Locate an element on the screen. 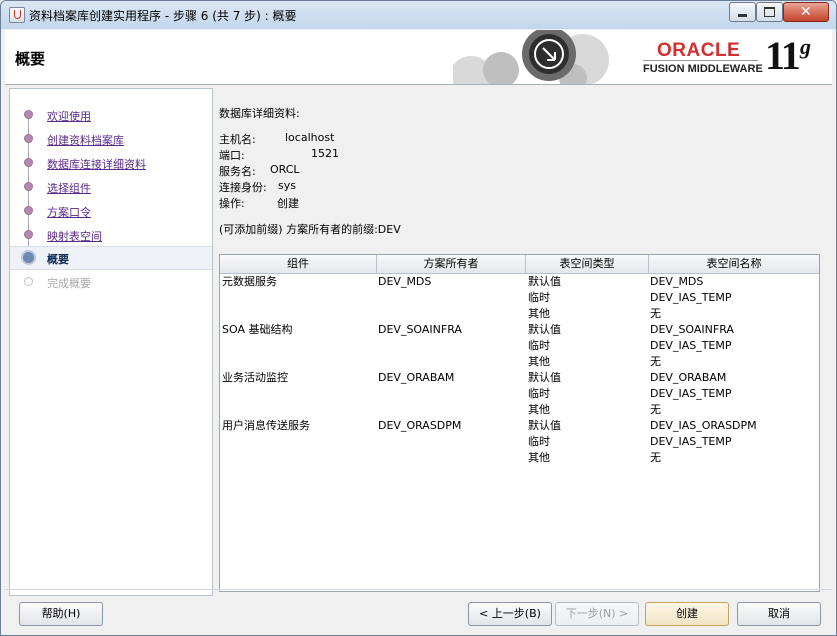 The image size is (837, 636). service-label: 服务名: is located at coordinates (237, 171).